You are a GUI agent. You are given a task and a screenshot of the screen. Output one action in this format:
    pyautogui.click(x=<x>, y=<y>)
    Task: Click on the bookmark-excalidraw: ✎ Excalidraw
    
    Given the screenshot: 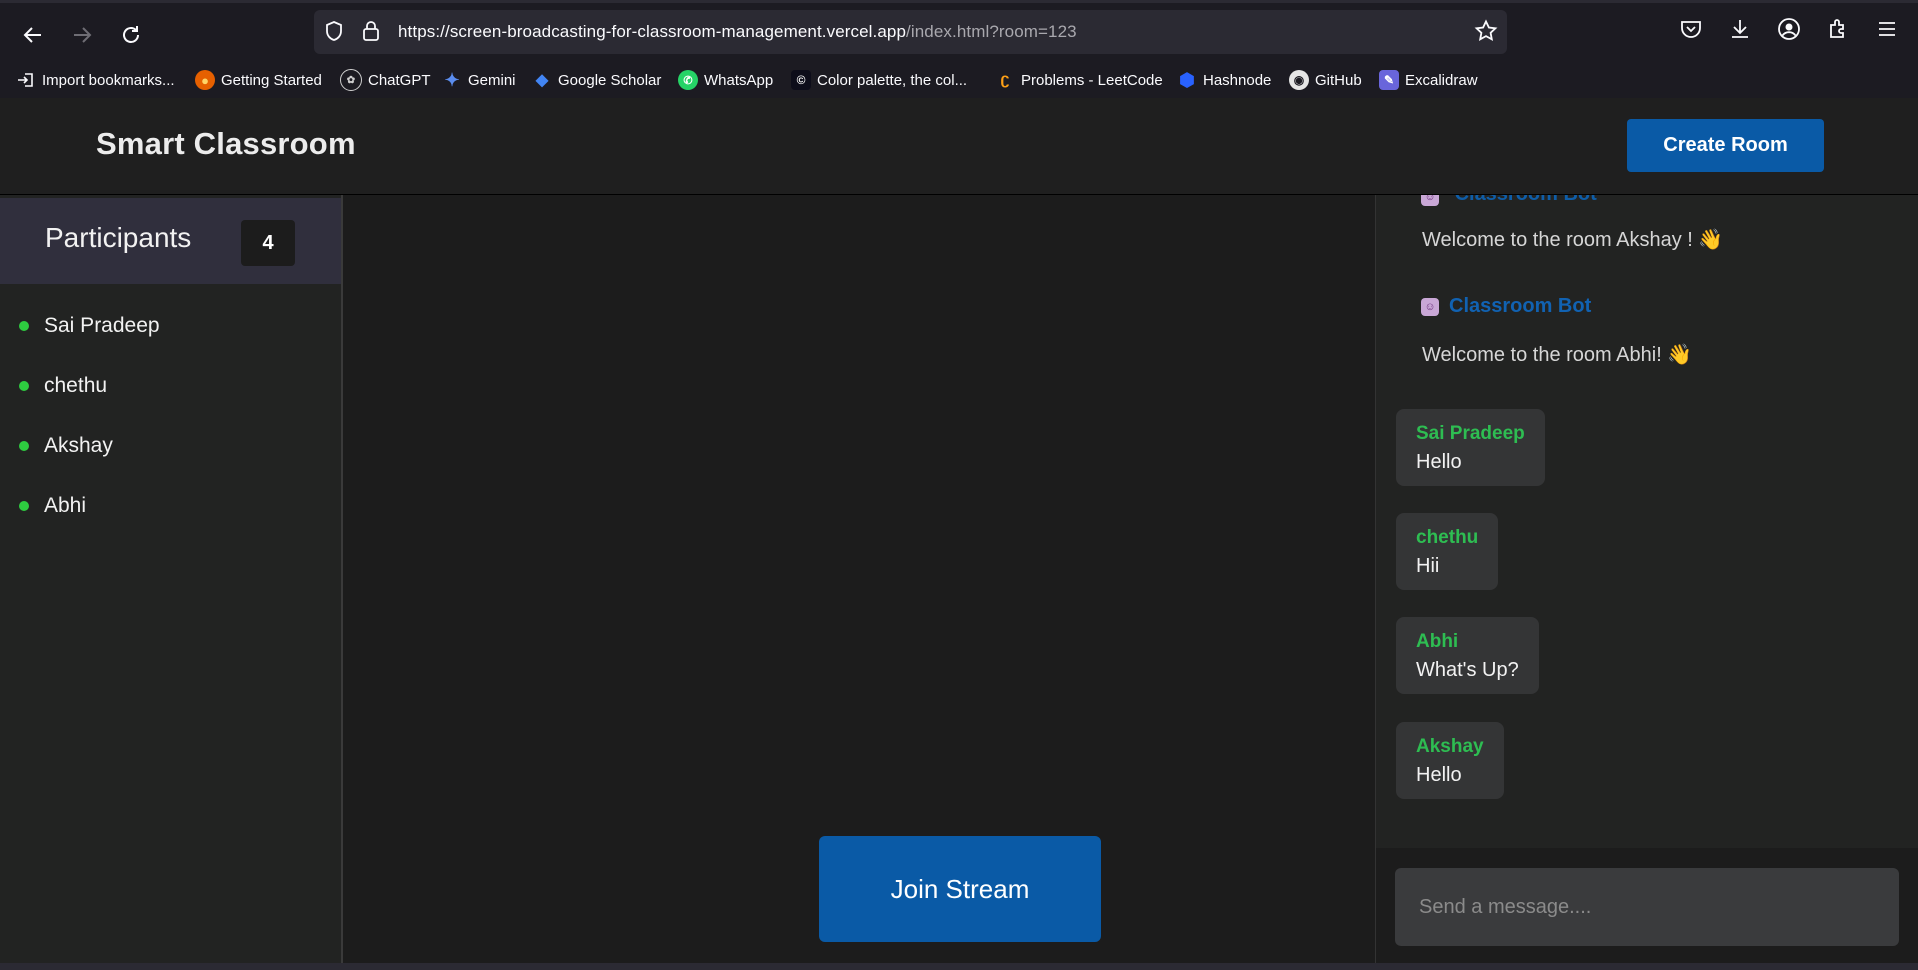 What is the action you would take?
    pyautogui.click(x=1428, y=80)
    